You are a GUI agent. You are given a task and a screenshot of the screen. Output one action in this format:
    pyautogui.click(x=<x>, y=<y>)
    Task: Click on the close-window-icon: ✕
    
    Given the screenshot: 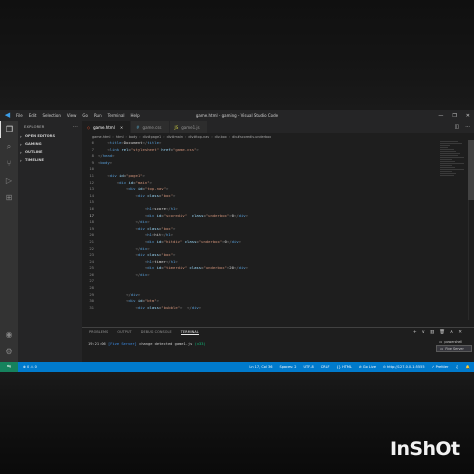 What is the action you would take?
    pyautogui.click(x=468, y=116)
    